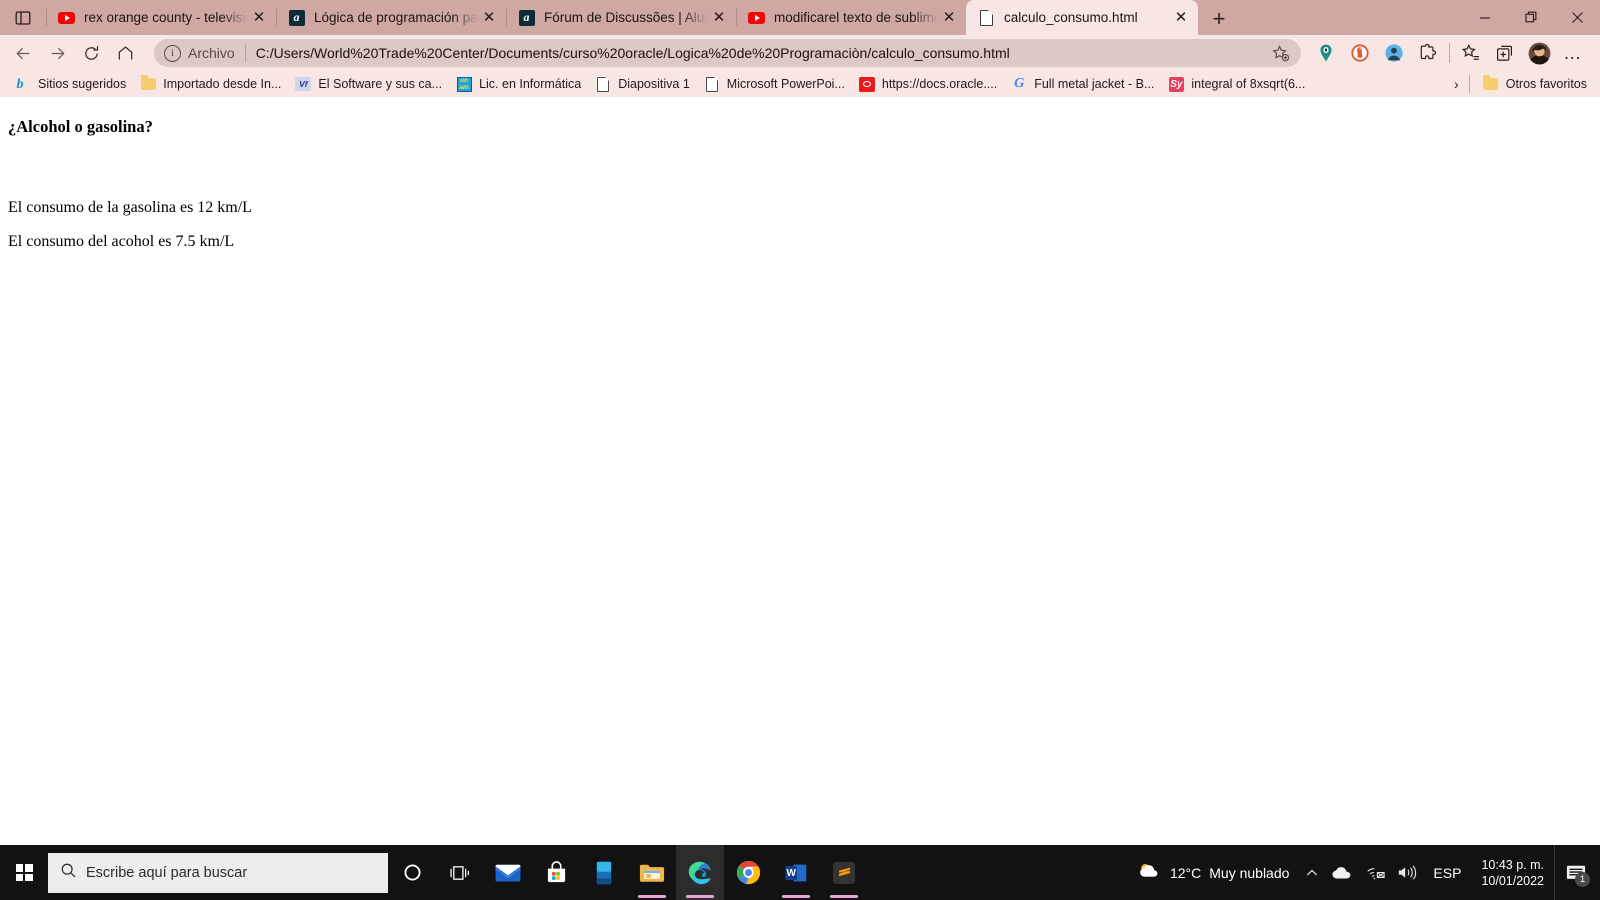 The height and width of the screenshot is (900, 1600). I want to click on toolbar-divider, so click(1449, 53).